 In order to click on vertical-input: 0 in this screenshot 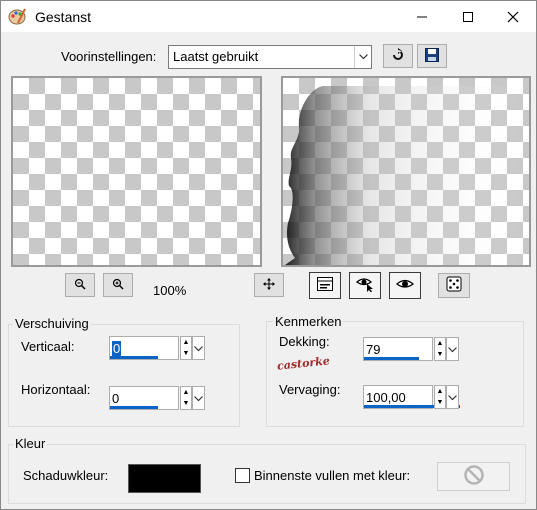, I will do `click(144, 348)`.